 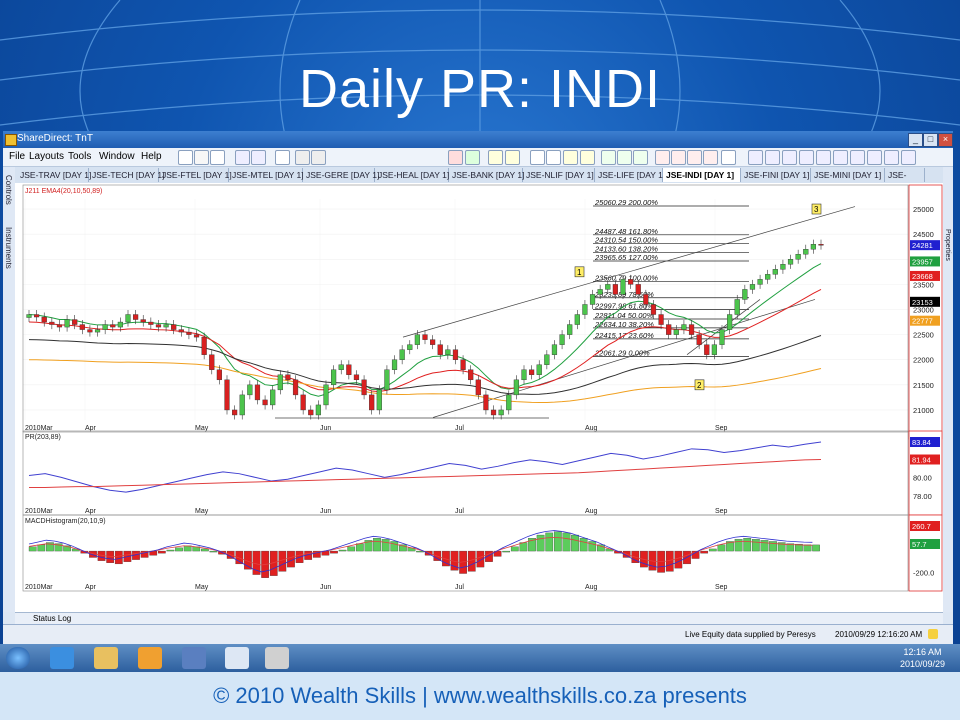 What do you see at coordinates (772, 157) in the screenshot?
I see `fib-icon` at bounding box center [772, 157].